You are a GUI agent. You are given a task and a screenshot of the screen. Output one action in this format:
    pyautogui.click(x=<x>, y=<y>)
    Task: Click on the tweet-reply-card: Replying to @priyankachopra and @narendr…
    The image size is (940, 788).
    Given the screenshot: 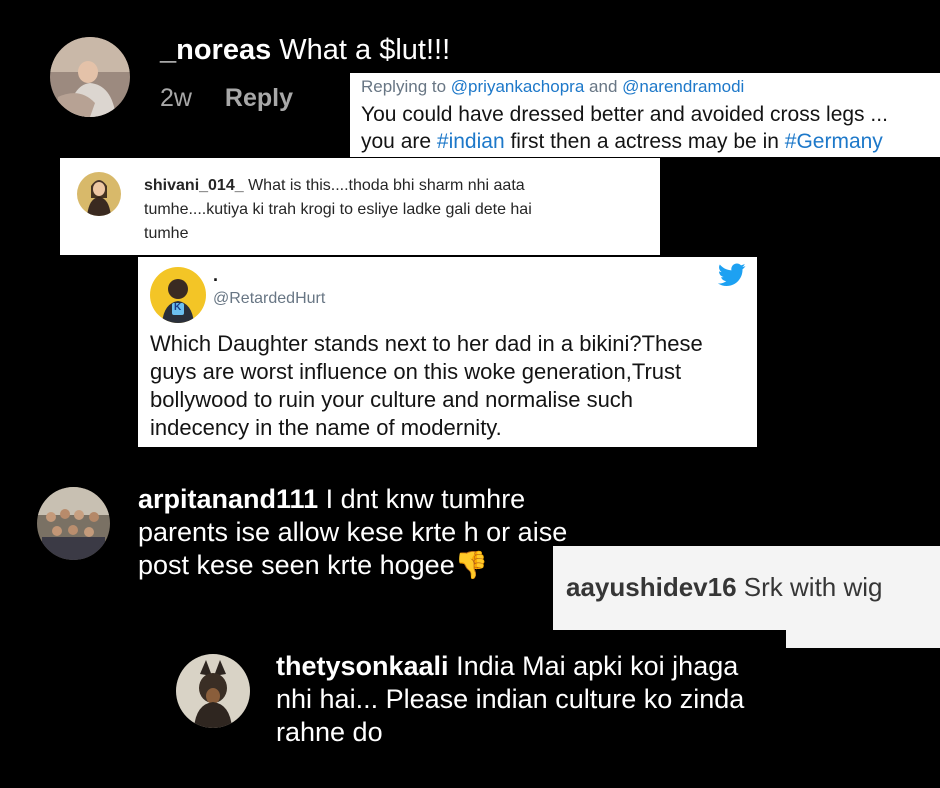 What is the action you would take?
    pyautogui.click(x=645, y=115)
    